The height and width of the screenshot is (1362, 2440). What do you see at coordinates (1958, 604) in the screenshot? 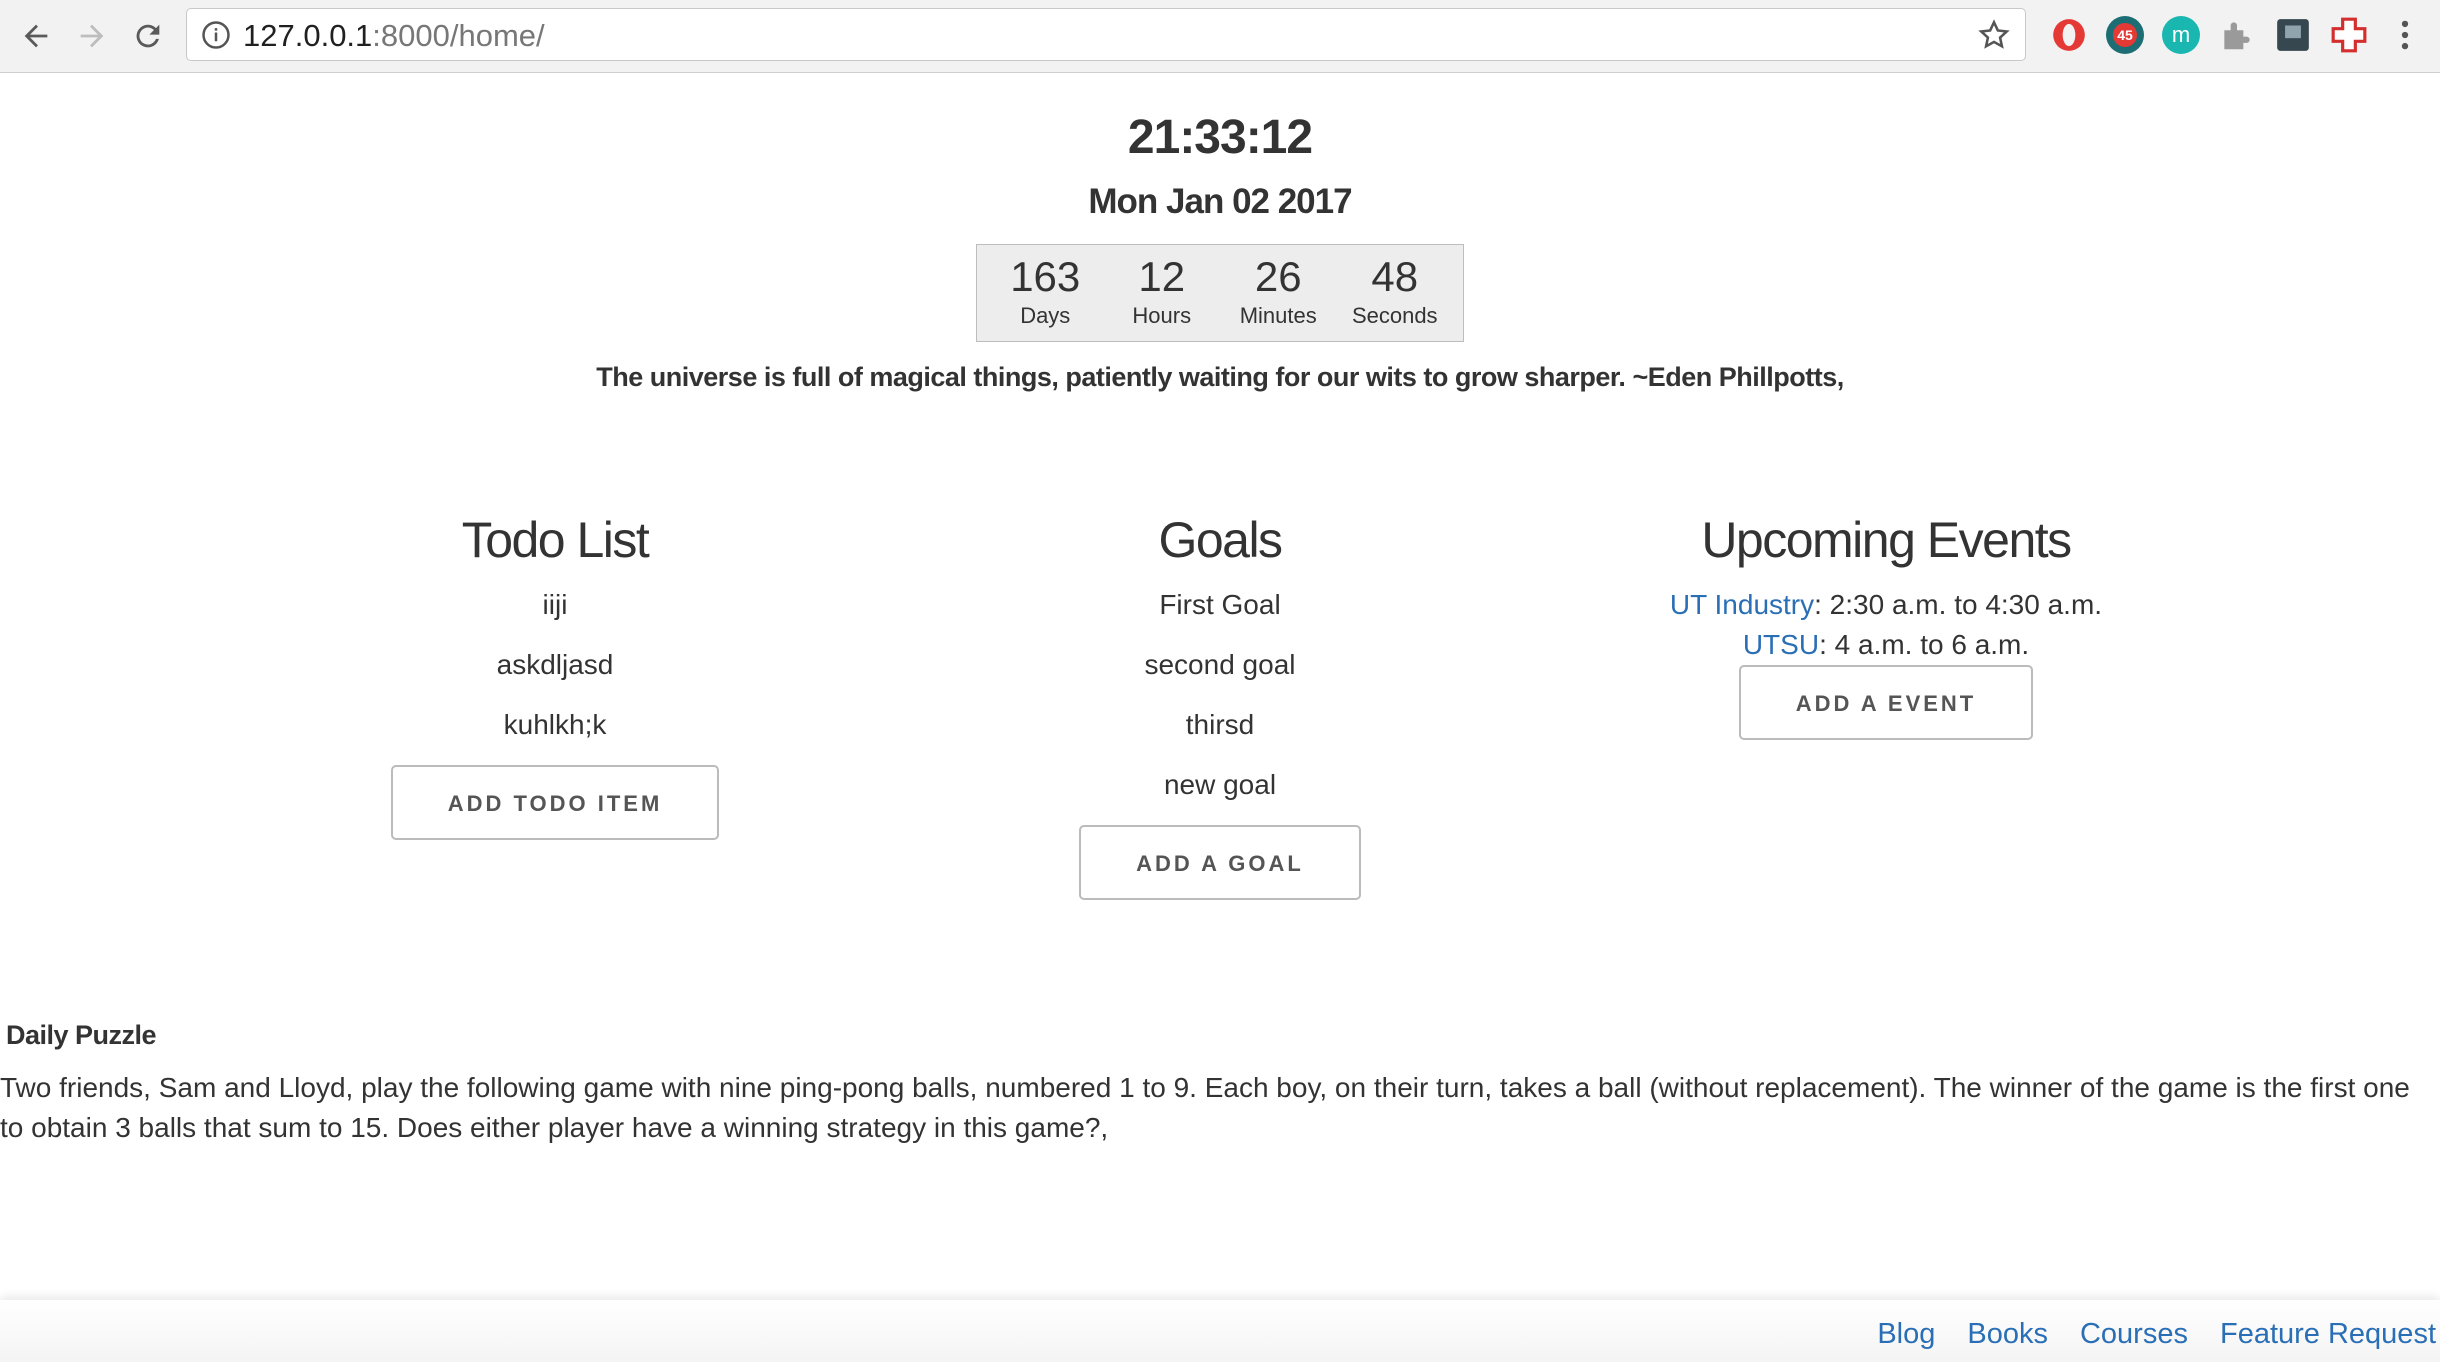
I see `event-time: : 2:30 a.m. to 4:30 a.m.` at bounding box center [1958, 604].